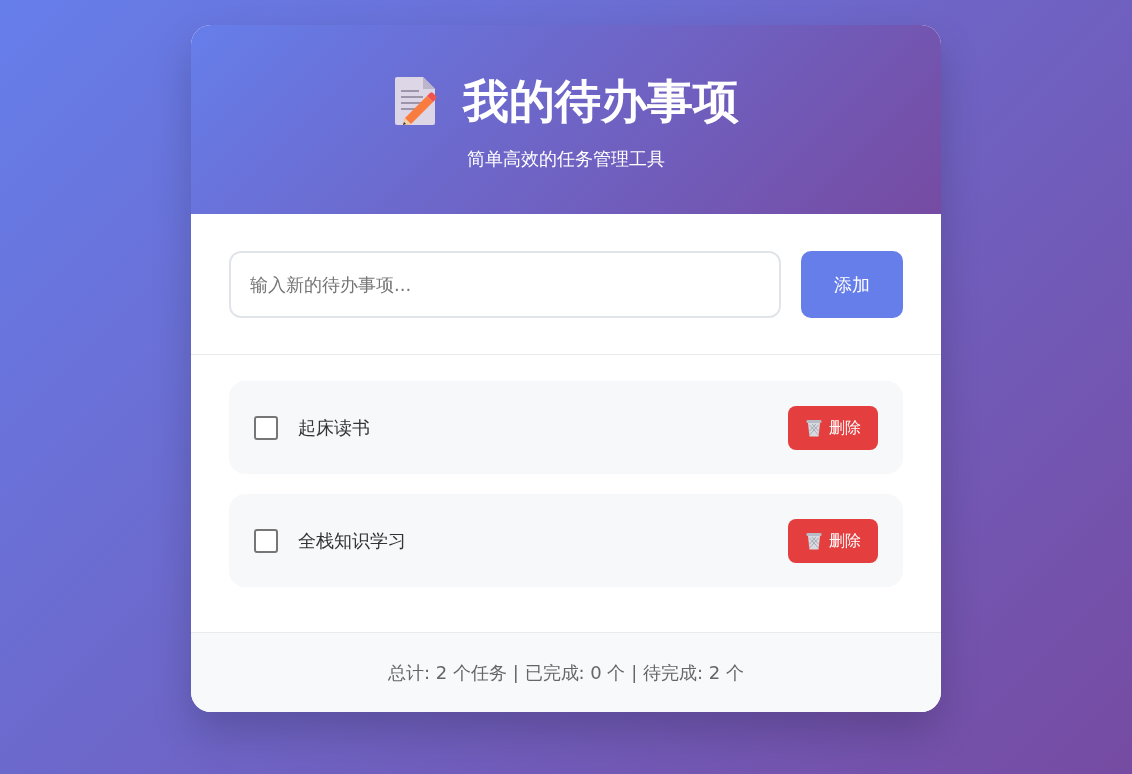  Describe the element at coordinates (566, 159) in the screenshot. I see `page-subtitle: 简单高效的任务管理工具` at that location.